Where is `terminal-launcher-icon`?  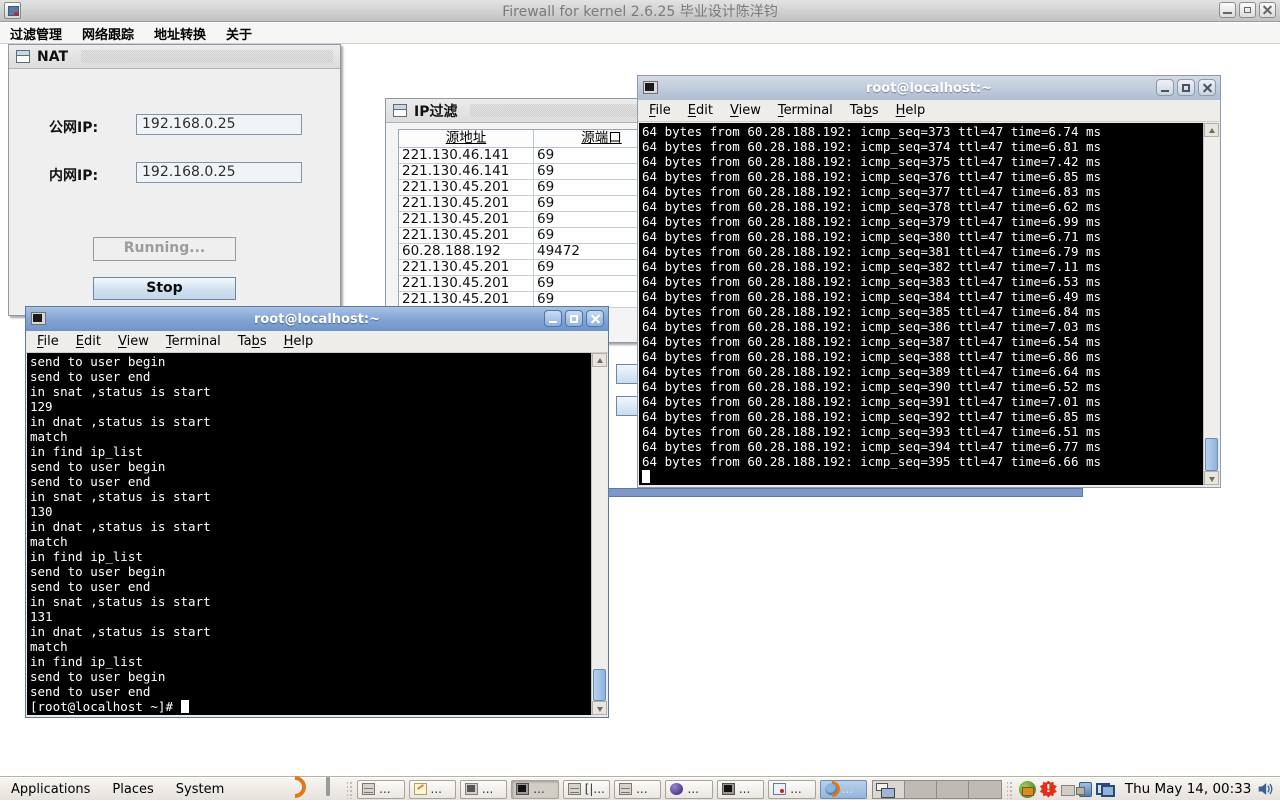
terminal-launcher-icon is located at coordinates (334, 788).